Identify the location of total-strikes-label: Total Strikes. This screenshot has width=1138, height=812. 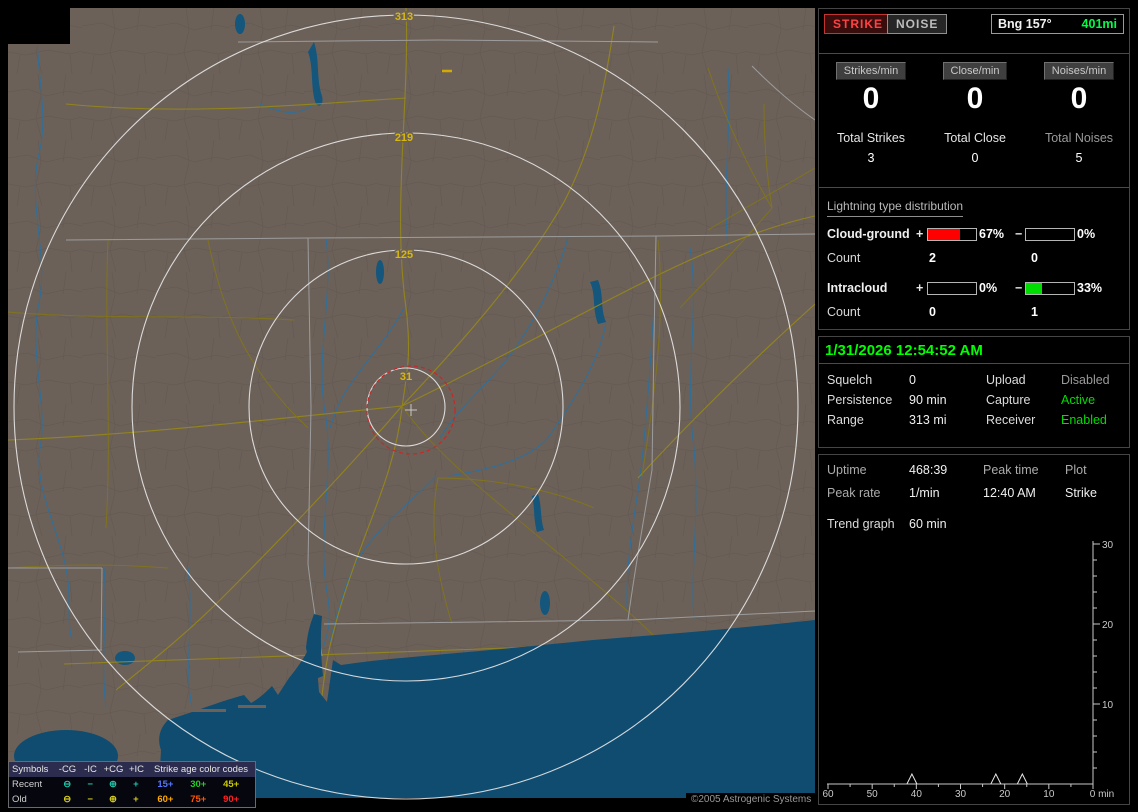
(871, 138).